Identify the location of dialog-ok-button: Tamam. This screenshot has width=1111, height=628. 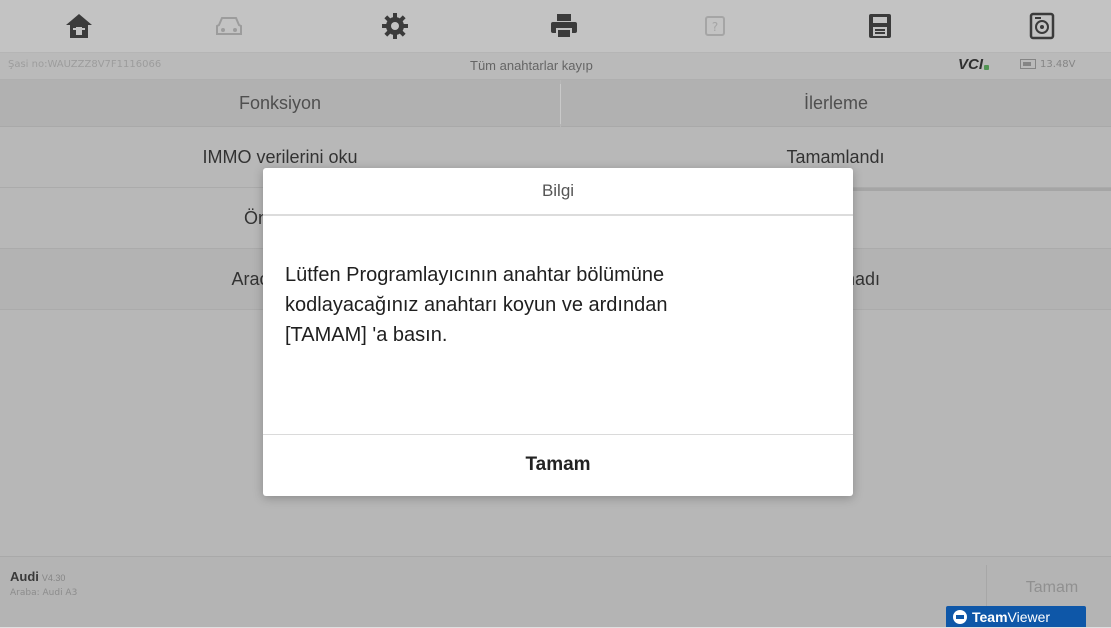
(558, 465).